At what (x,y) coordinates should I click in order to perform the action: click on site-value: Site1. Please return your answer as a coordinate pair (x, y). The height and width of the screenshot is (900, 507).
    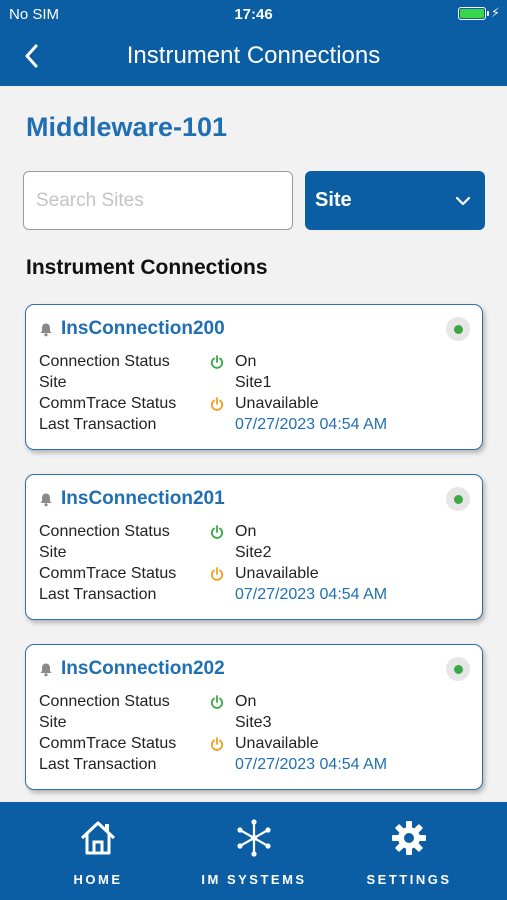
    Looking at the image, I should click on (253, 382).